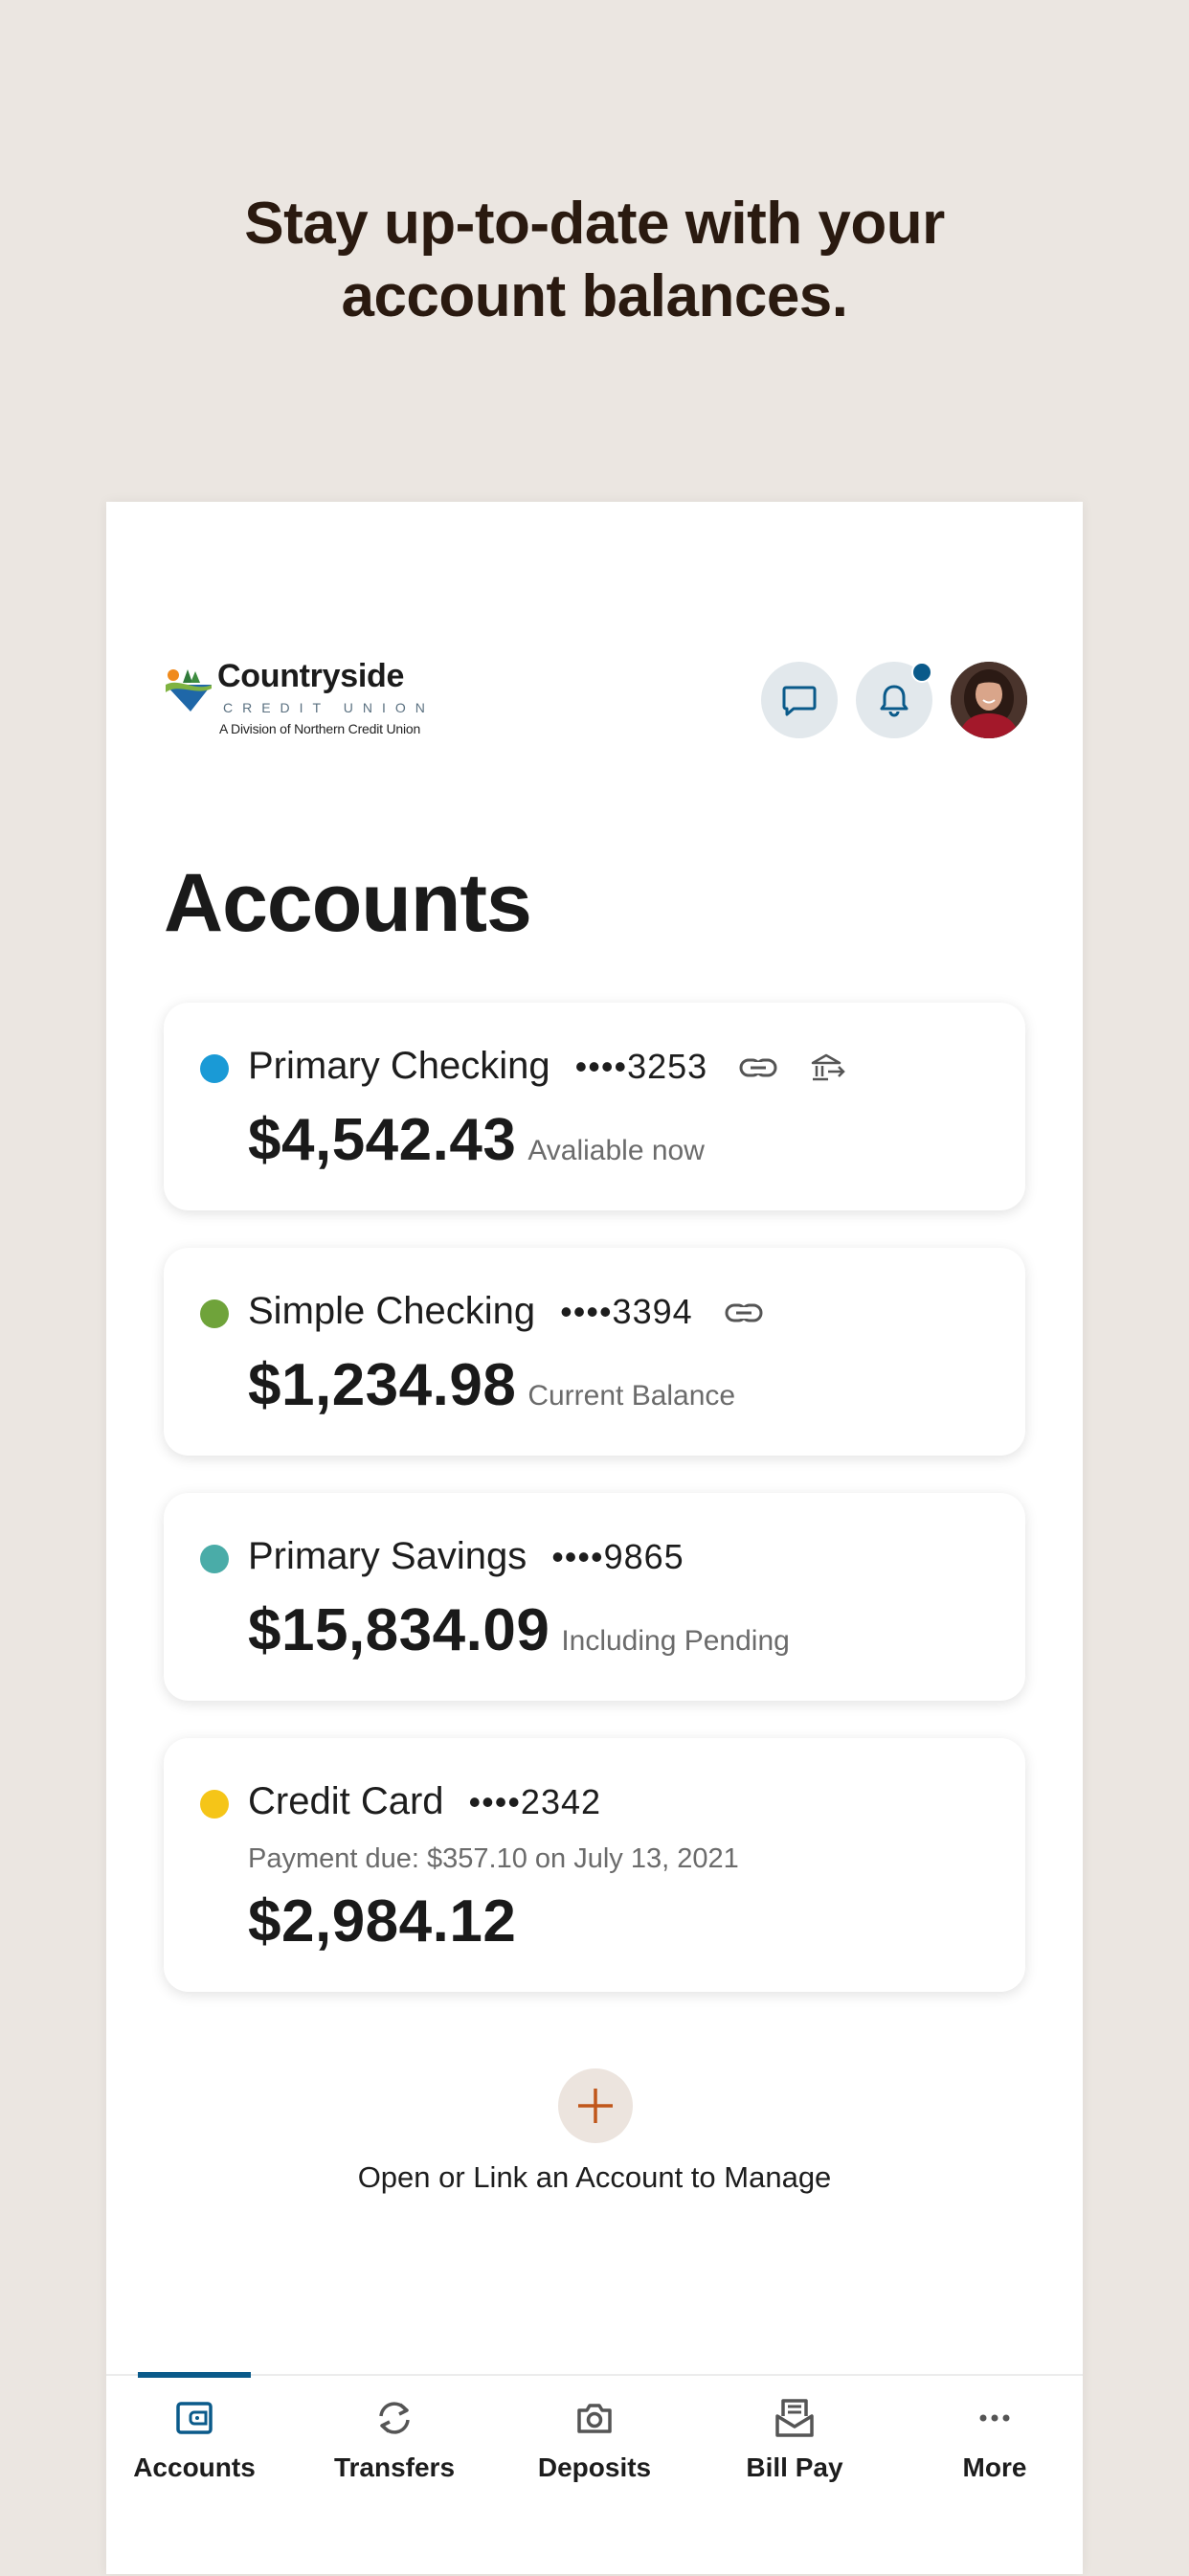 This screenshot has height=2576, width=1189. I want to click on chat-bubble-icon, so click(799, 701).